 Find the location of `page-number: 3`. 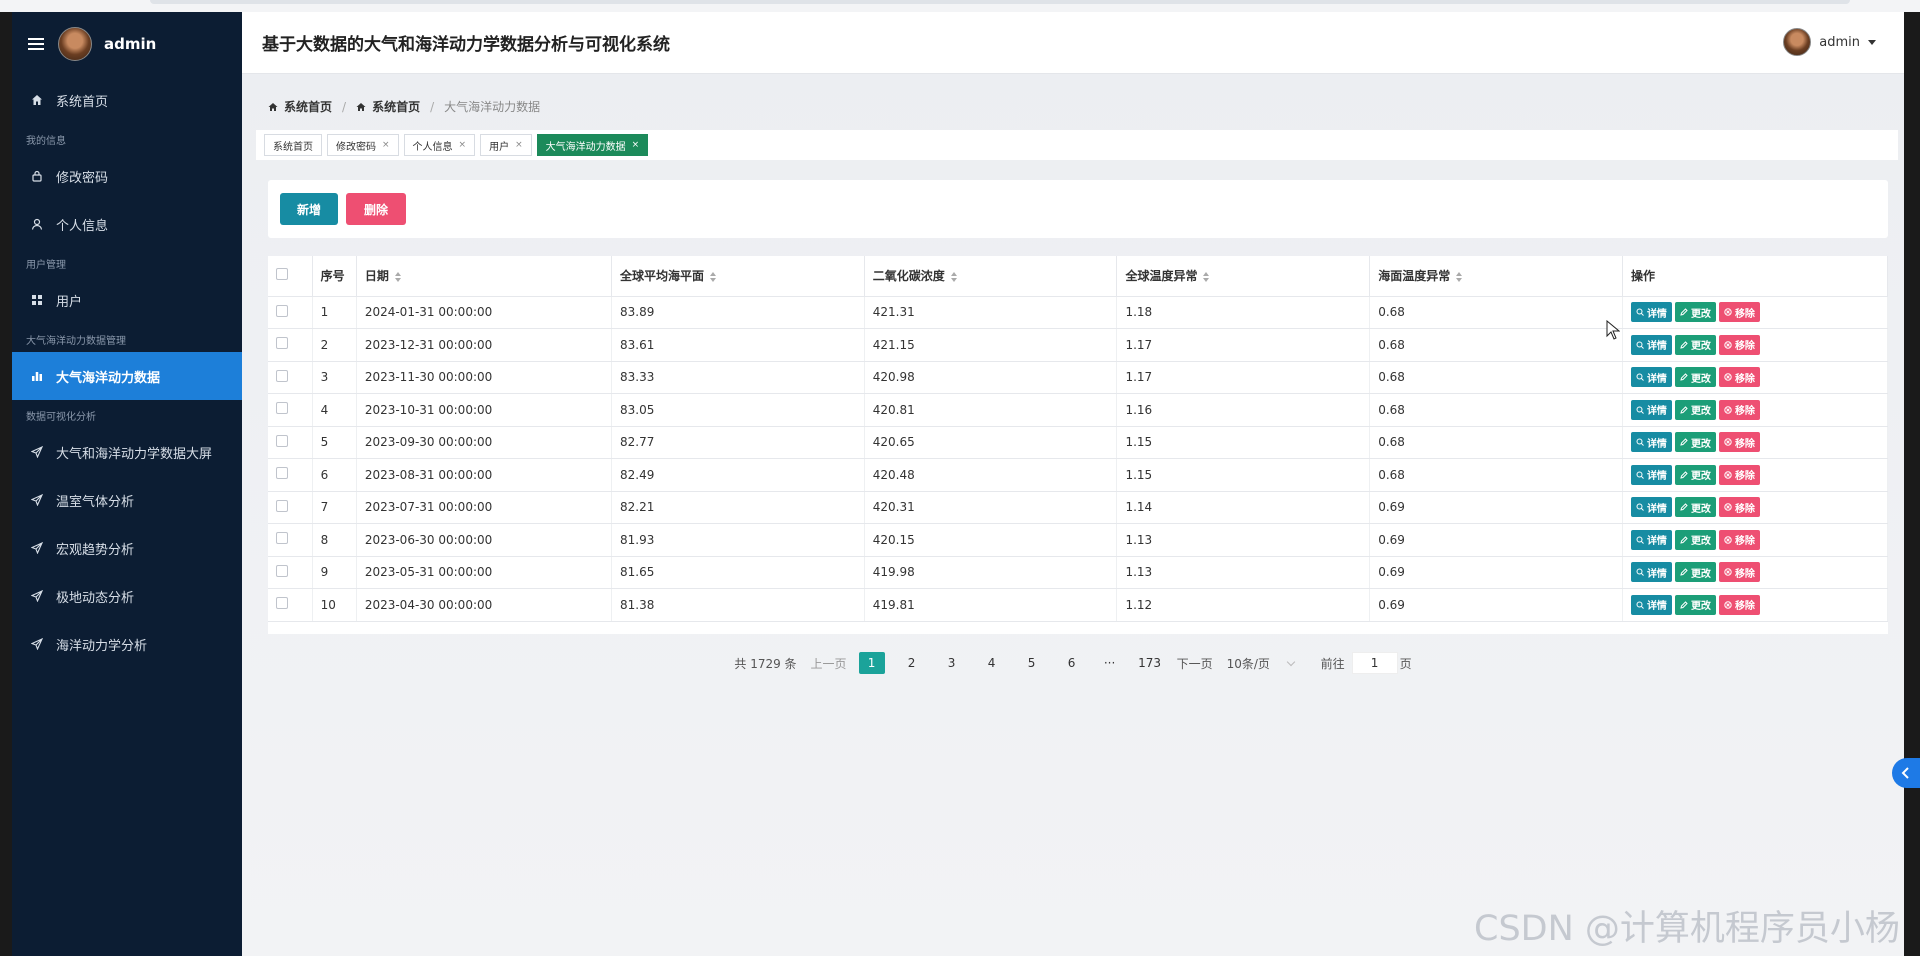

page-number: 3 is located at coordinates (952, 663).